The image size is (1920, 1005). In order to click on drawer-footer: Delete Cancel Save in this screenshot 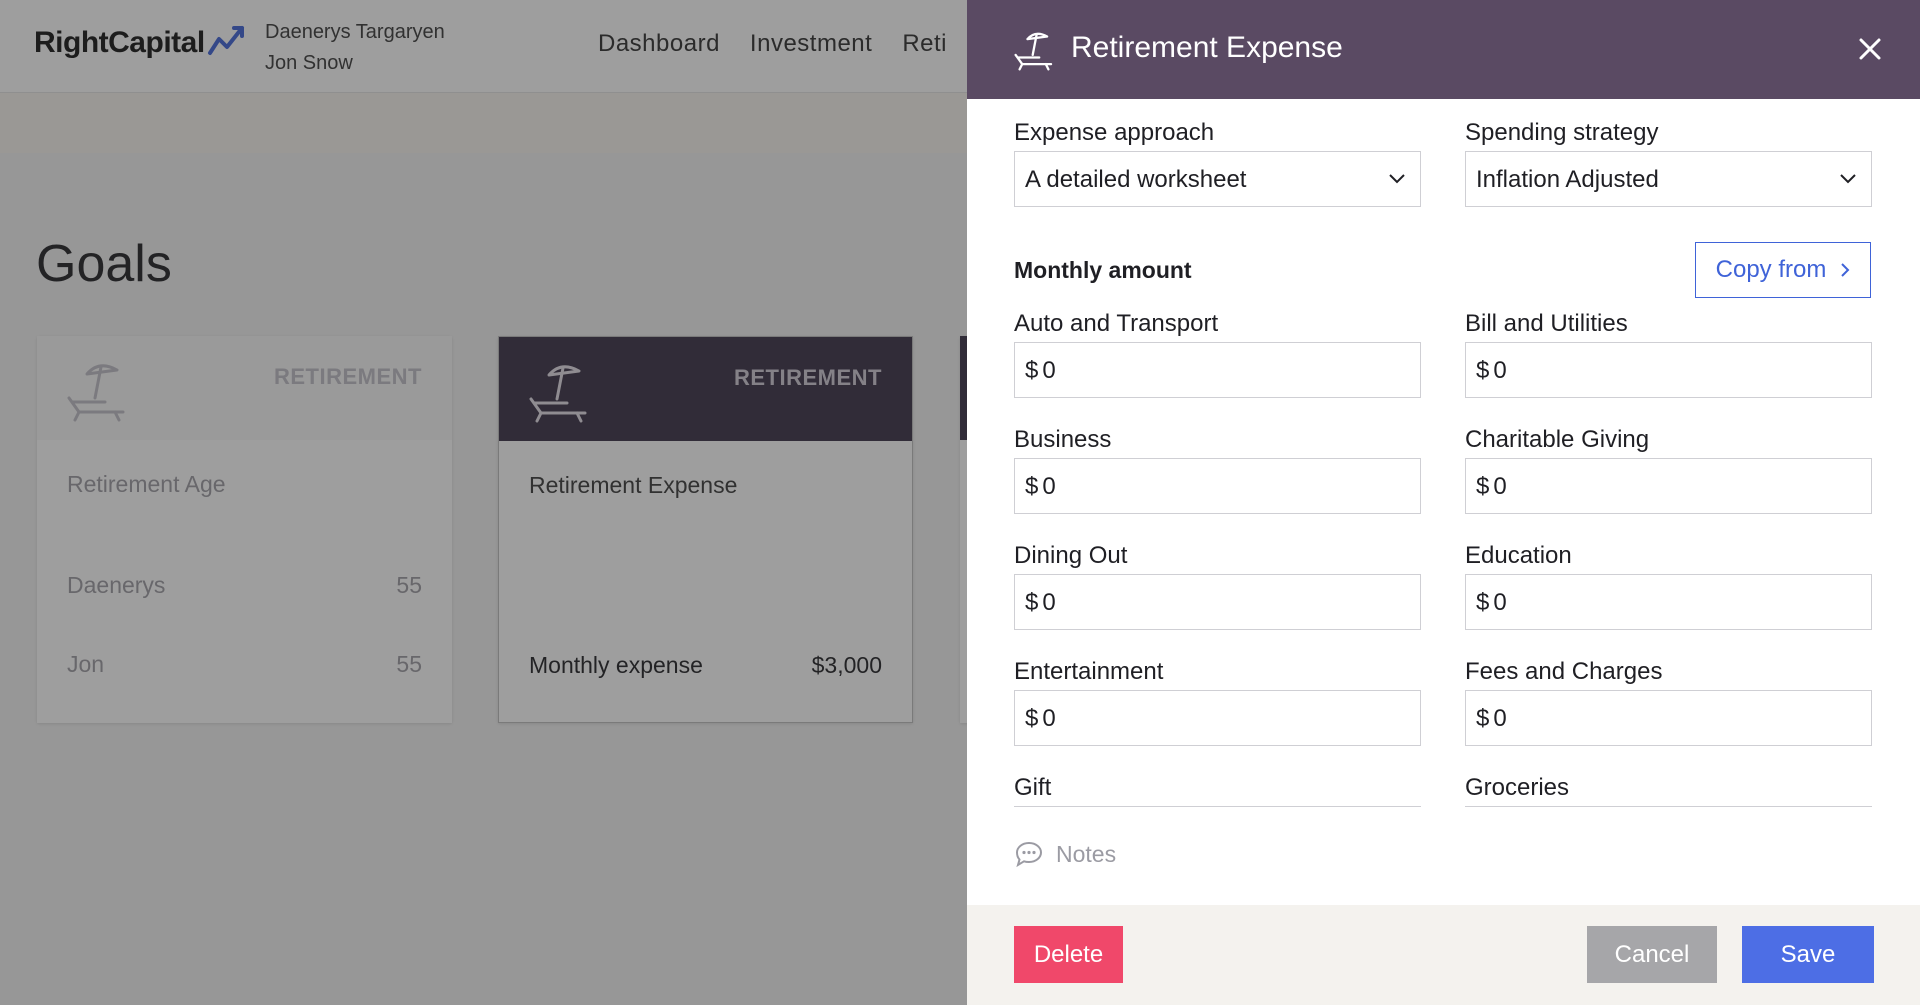, I will do `click(1443, 955)`.